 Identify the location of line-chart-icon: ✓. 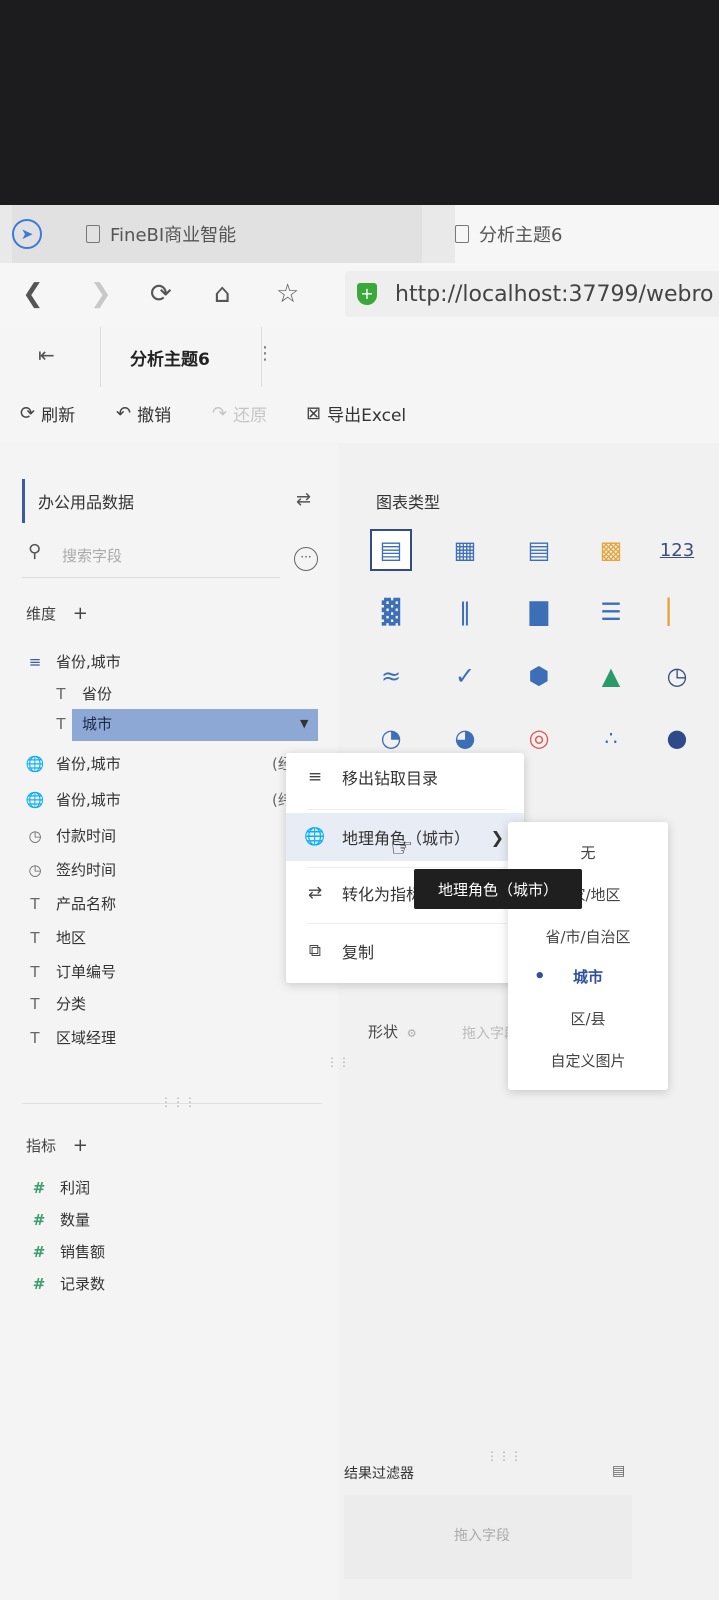
(465, 676).